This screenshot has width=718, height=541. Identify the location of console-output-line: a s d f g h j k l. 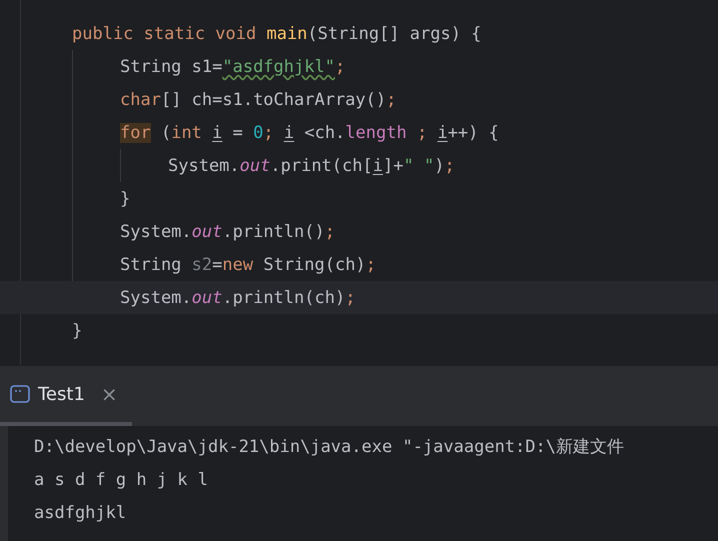
(121, 480).